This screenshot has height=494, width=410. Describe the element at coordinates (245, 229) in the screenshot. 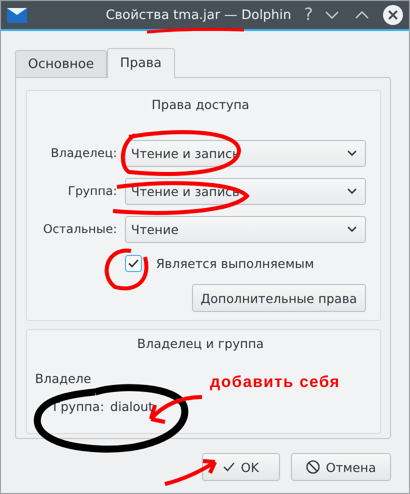

I see `permission-dropdown: Чтение` at that location.